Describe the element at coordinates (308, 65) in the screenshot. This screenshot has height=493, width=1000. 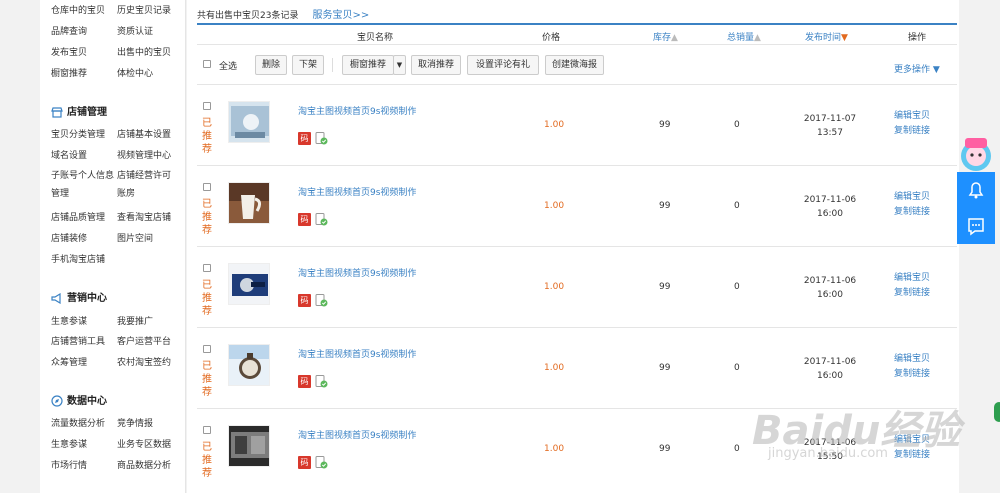
I see `delist-button: 下架` at that location.